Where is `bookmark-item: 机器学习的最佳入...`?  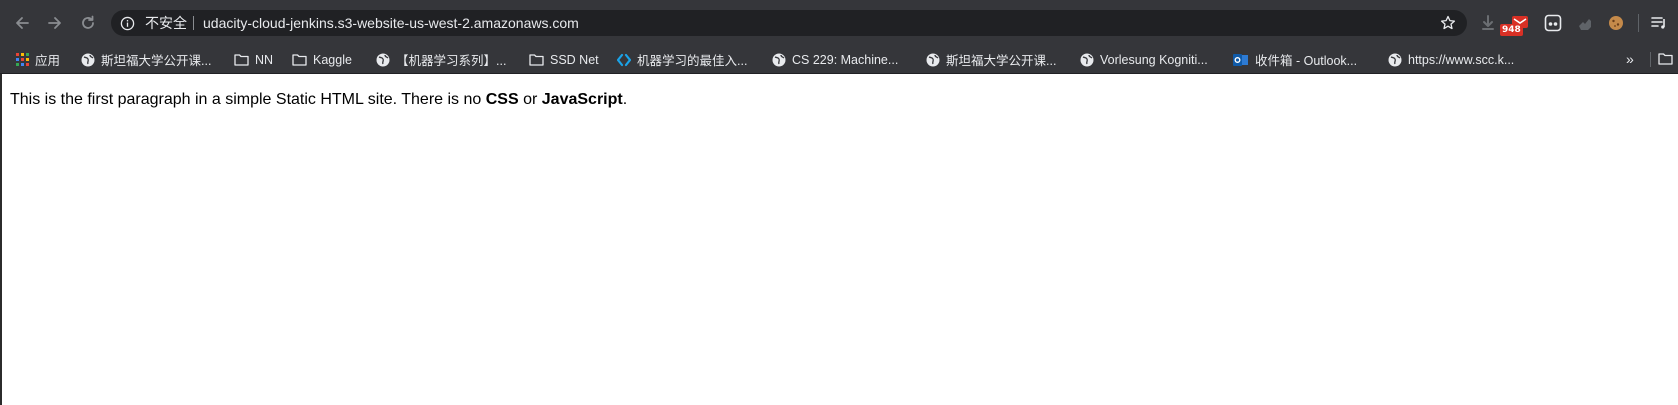
bookmark-item: 机器学习的最佳入... is located at coordinates (682, 59).